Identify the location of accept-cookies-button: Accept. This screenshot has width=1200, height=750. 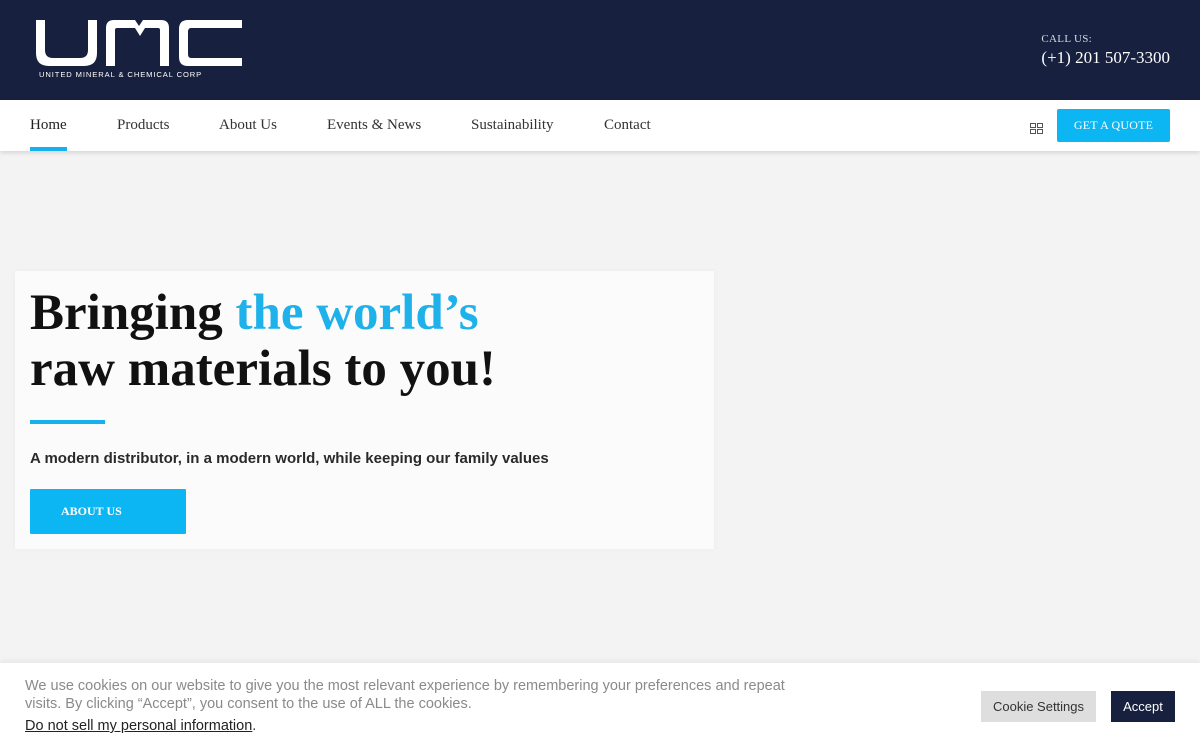
(1143, 706).